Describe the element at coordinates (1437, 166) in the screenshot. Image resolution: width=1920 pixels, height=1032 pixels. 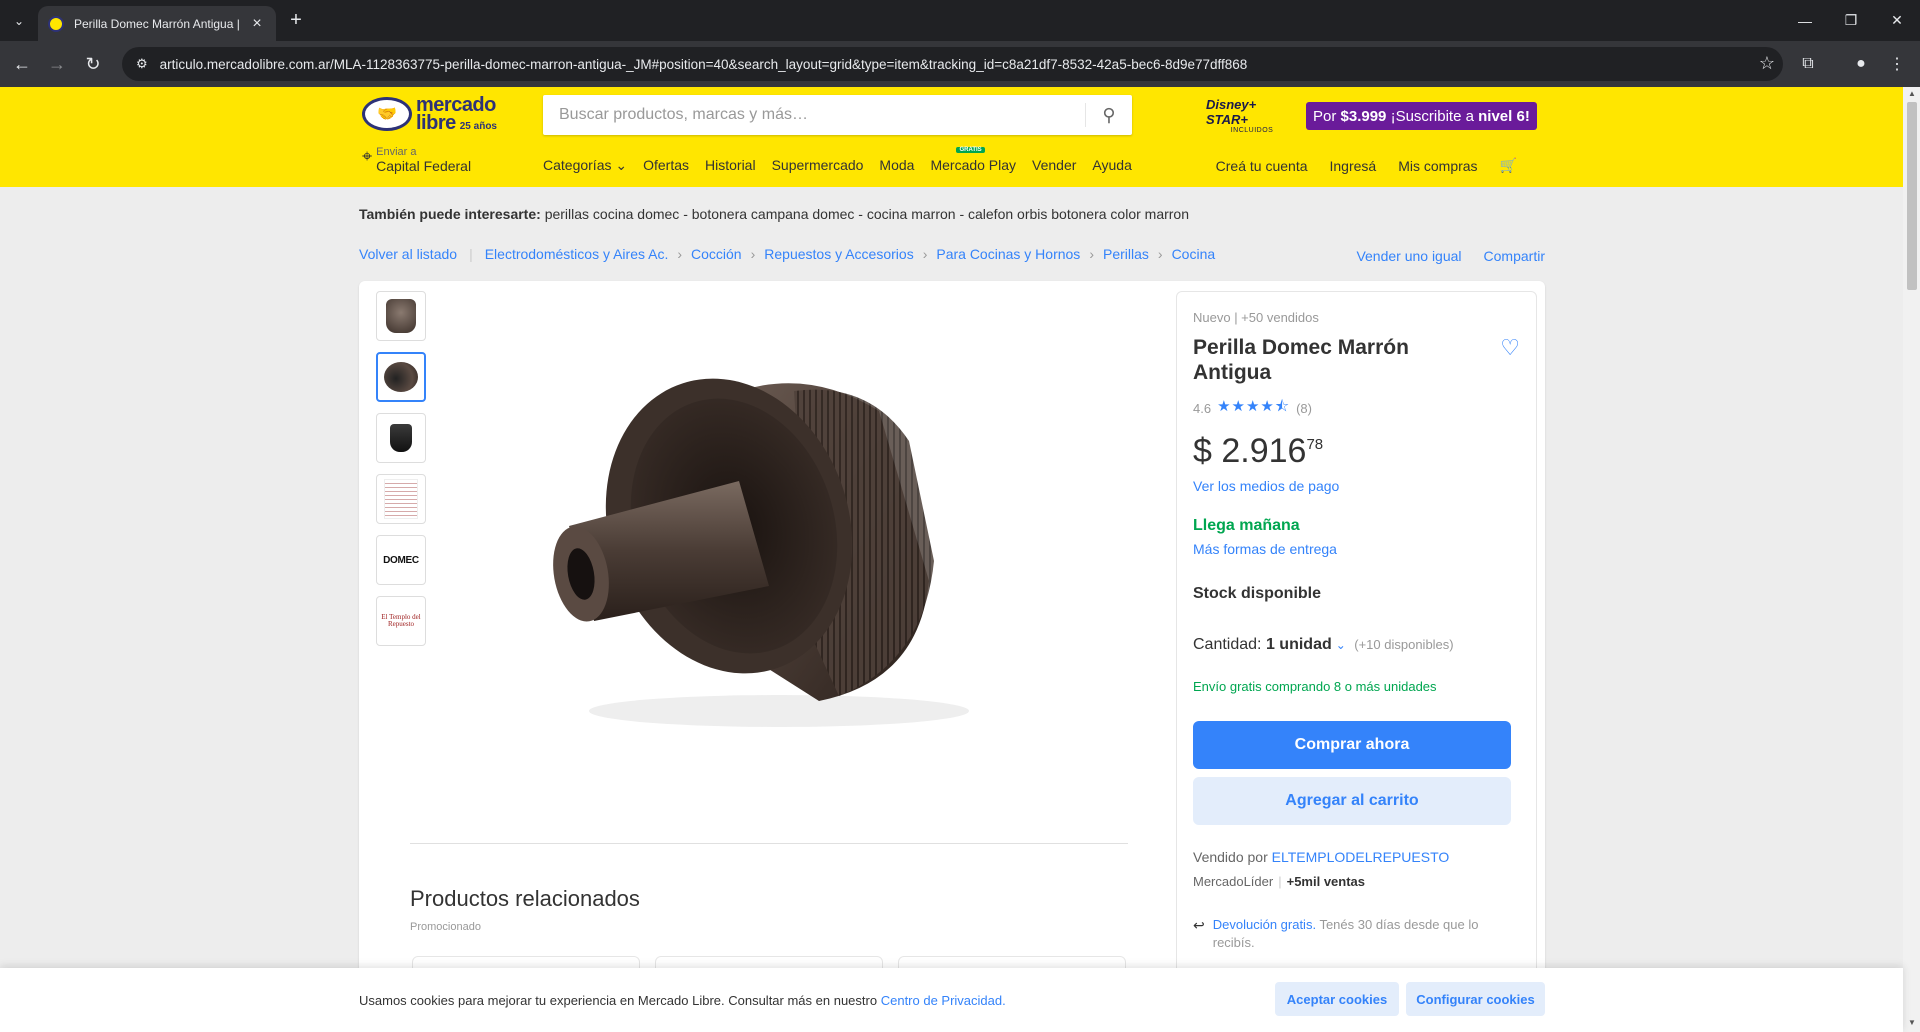
I see `my-purchases-link: Mis compras` at that location.